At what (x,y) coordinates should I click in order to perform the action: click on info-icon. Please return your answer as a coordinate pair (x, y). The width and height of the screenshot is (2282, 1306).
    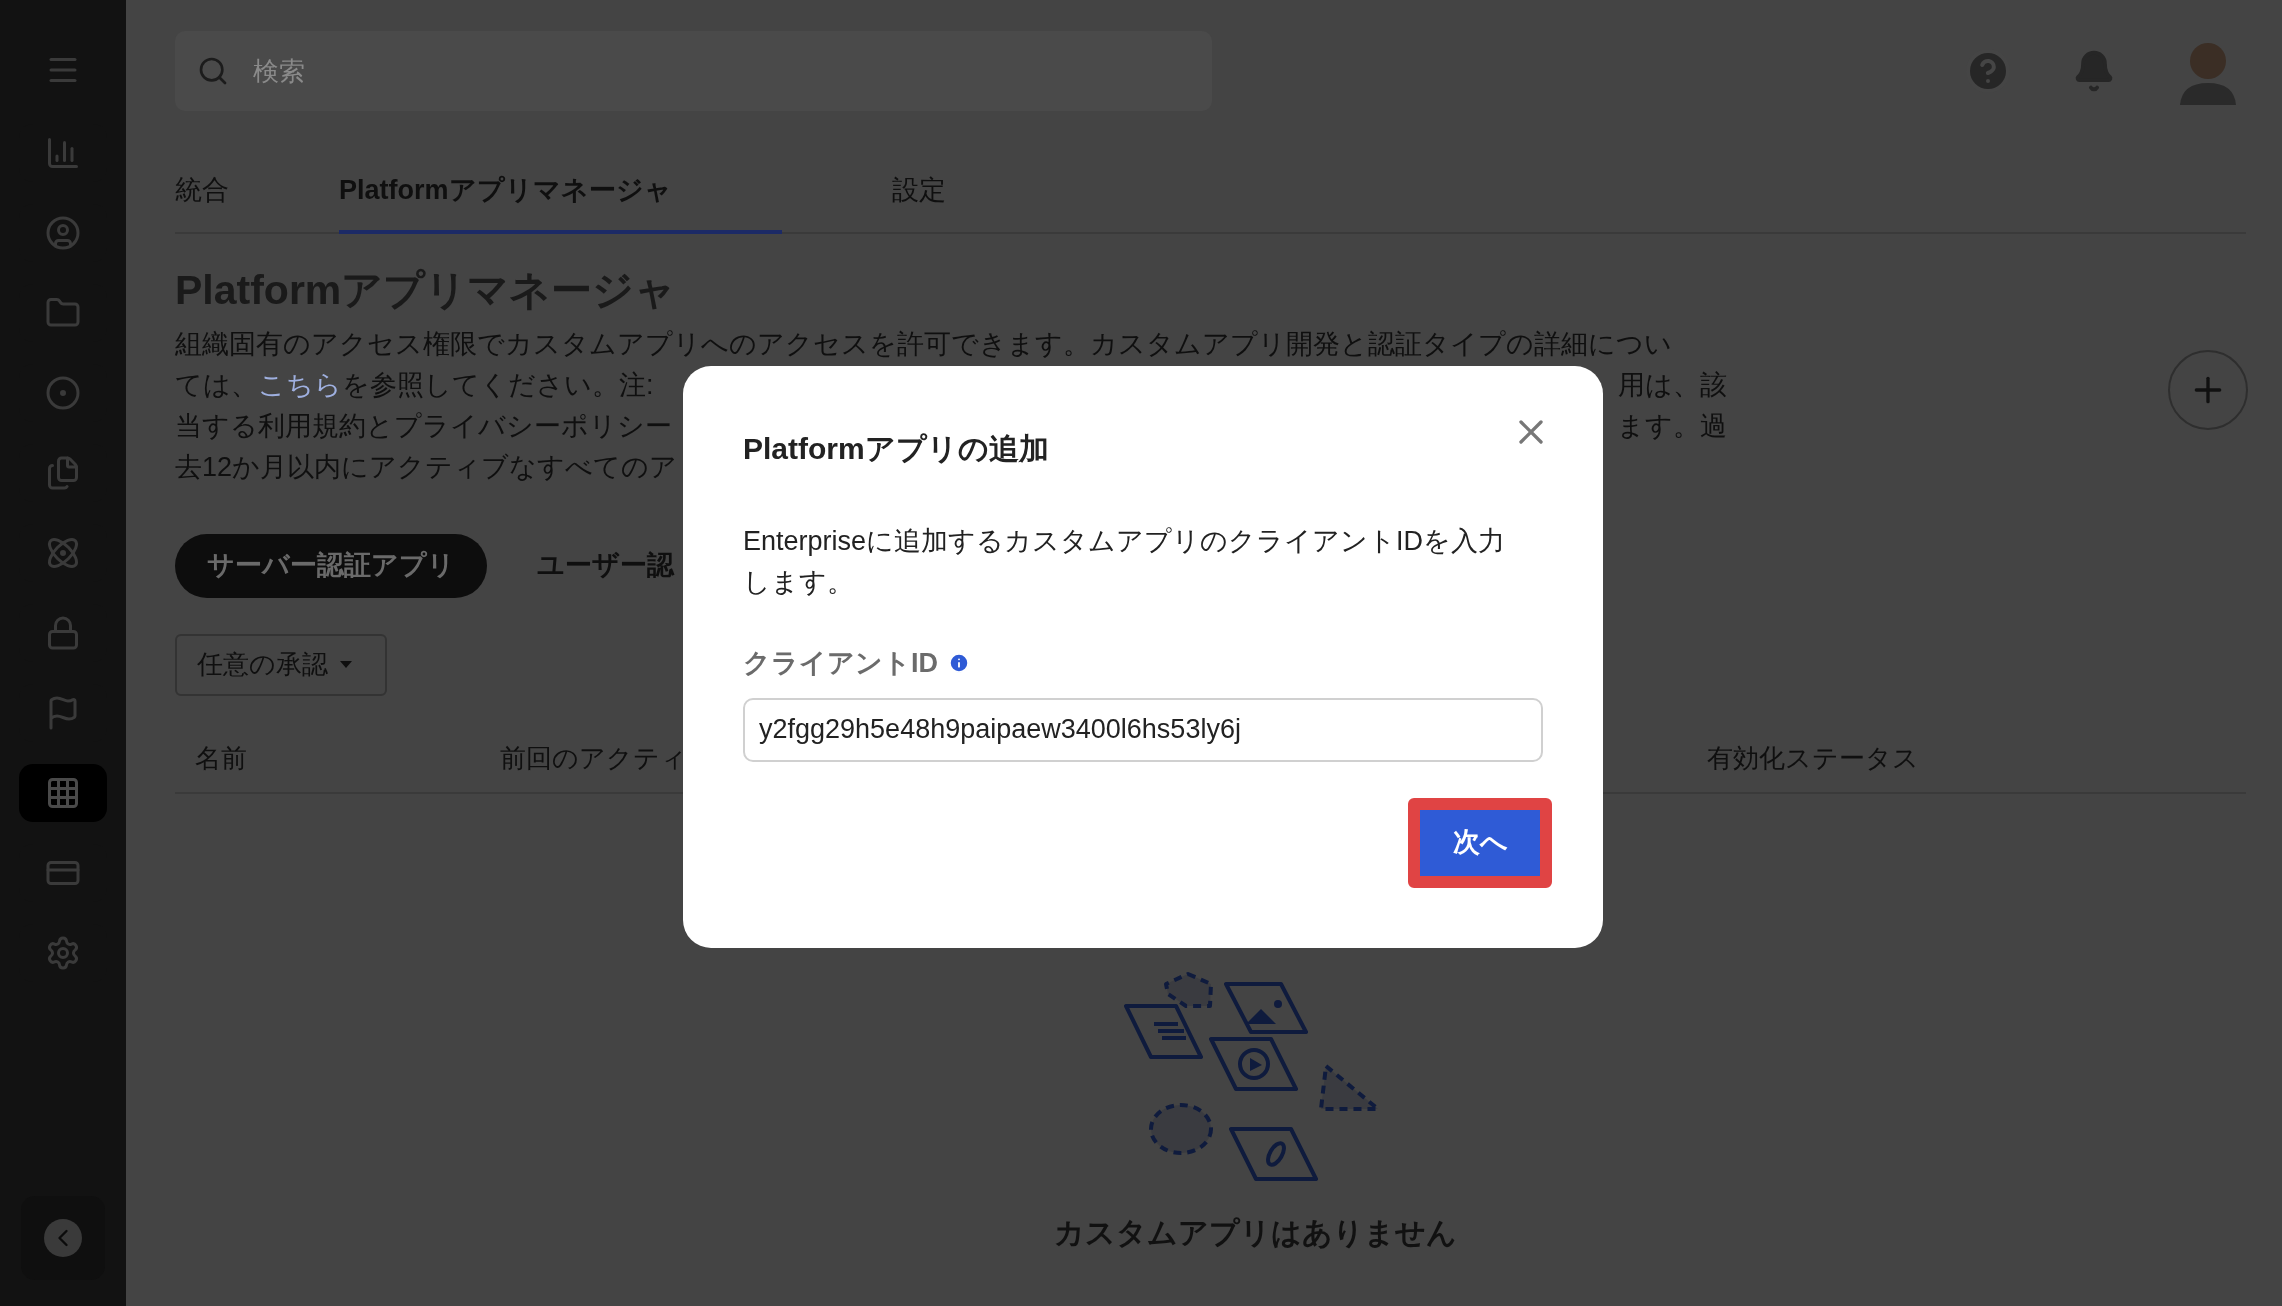
    Looking at the image, I should click on (959, 663).